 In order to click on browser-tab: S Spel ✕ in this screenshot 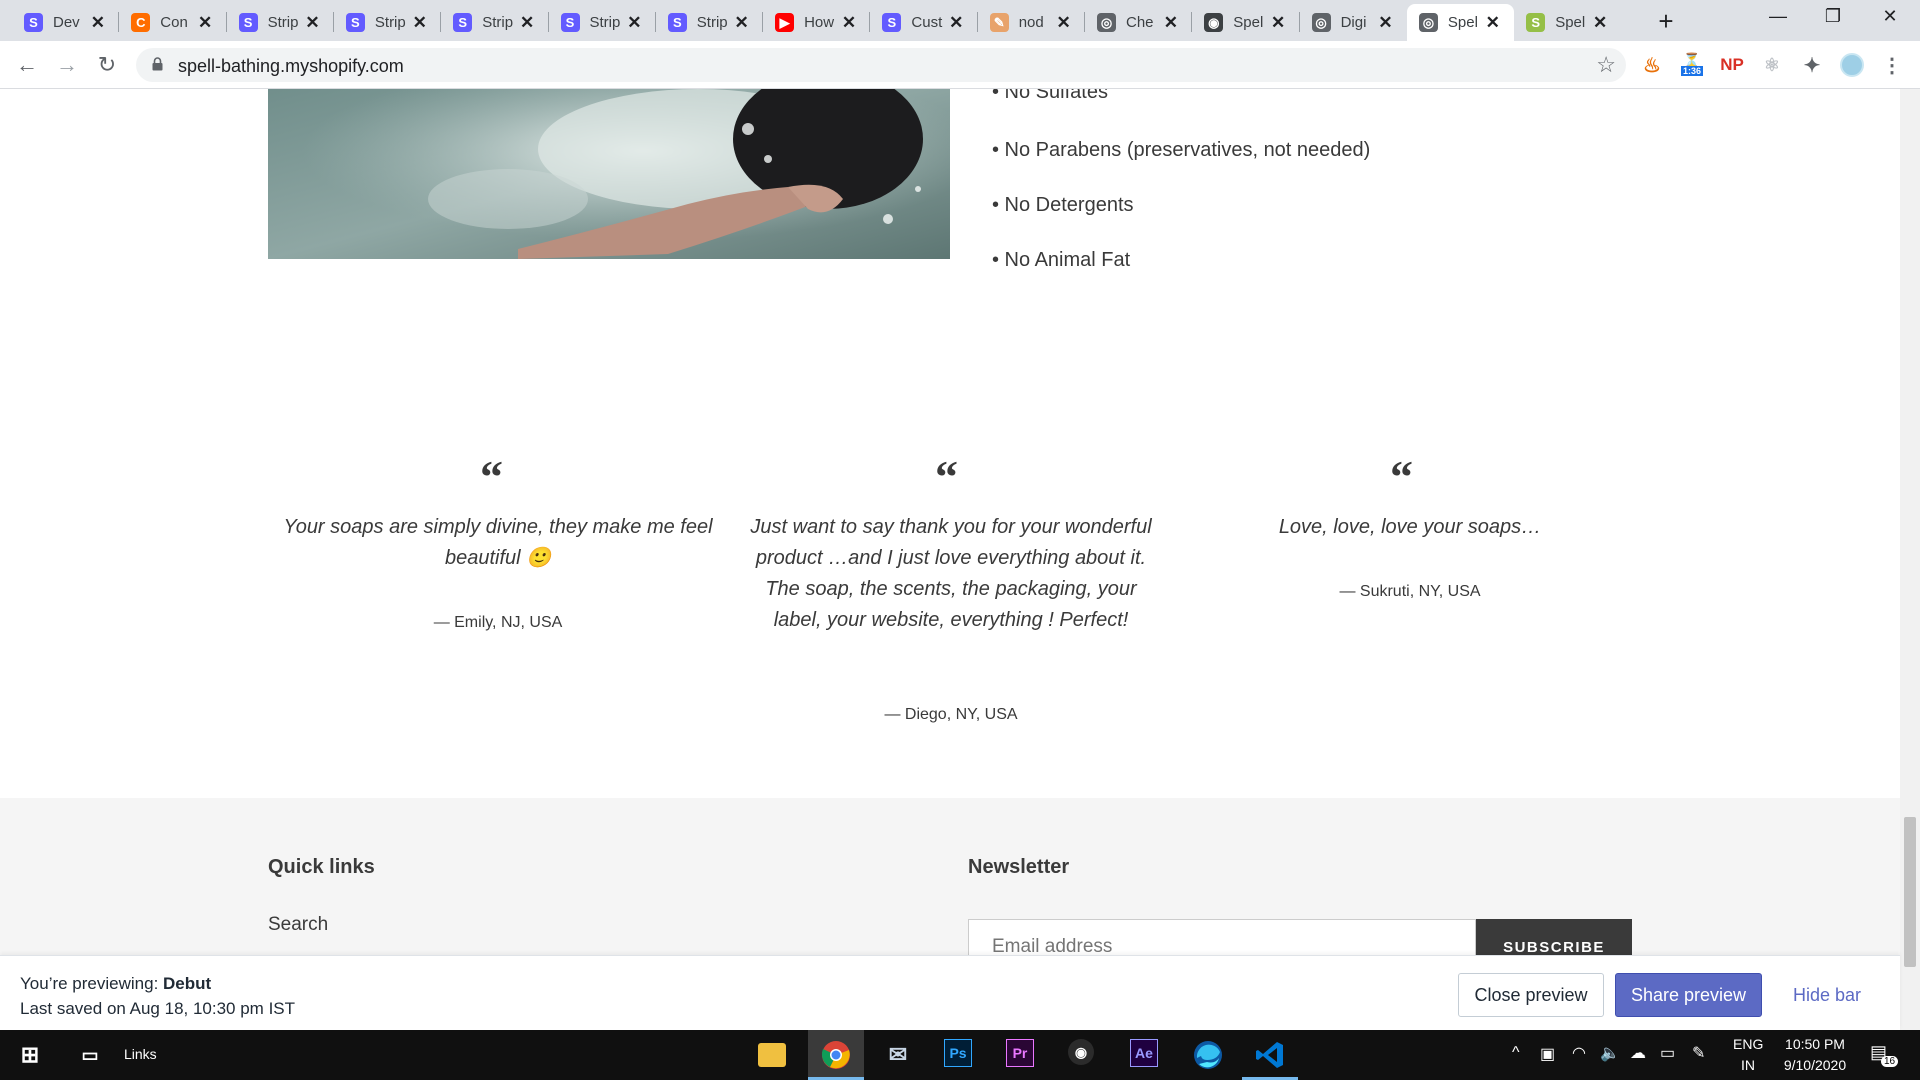, I will do `click(1567, 22)`.